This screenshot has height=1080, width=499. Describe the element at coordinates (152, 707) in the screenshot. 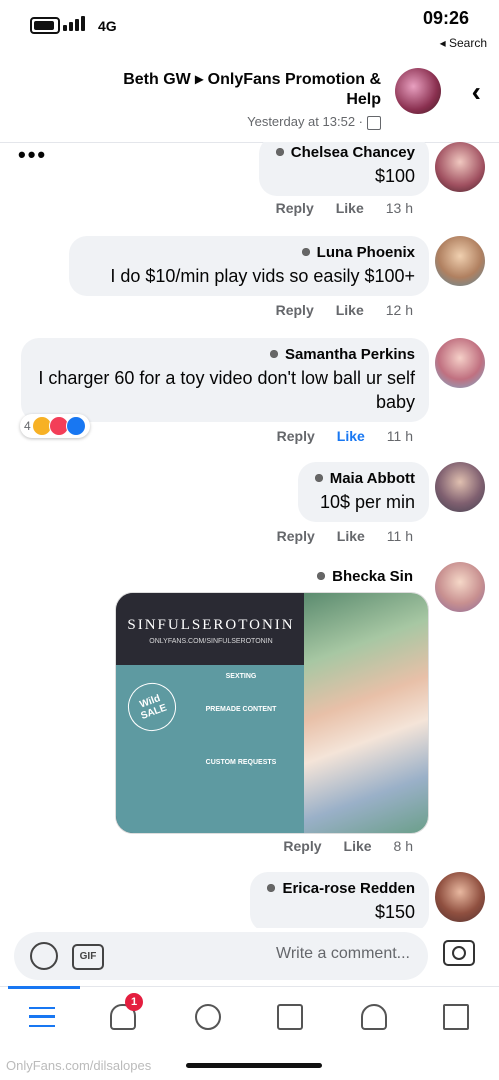

I see `sale-badge: Wild SALE` at that location.